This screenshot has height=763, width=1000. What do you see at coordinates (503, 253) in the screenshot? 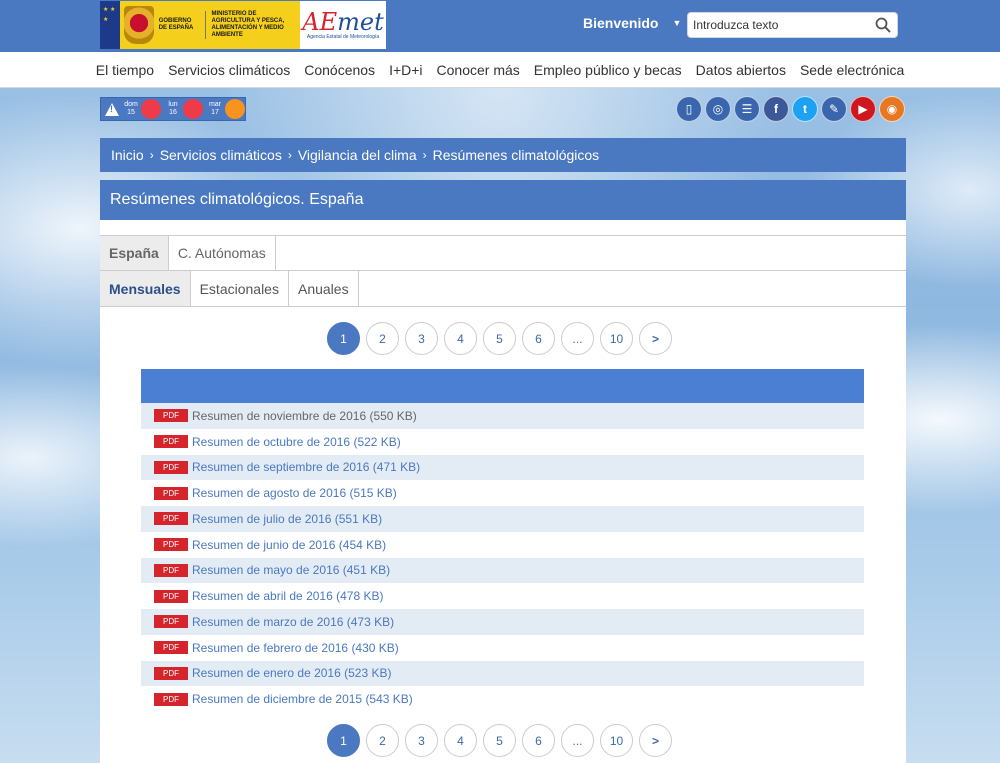
I see `region-tabs: España C. Autónomas` at bounding box center [503, 253].